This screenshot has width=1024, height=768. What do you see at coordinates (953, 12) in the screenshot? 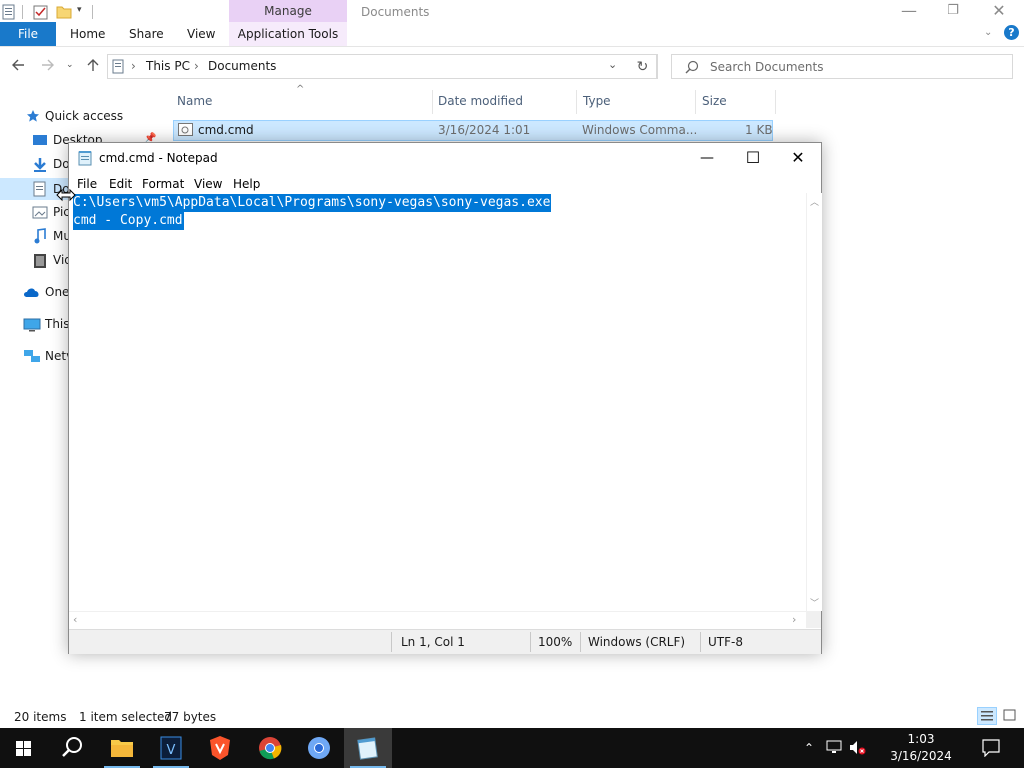
I see `restore-button: ❐` at bounding box center [953, 12].